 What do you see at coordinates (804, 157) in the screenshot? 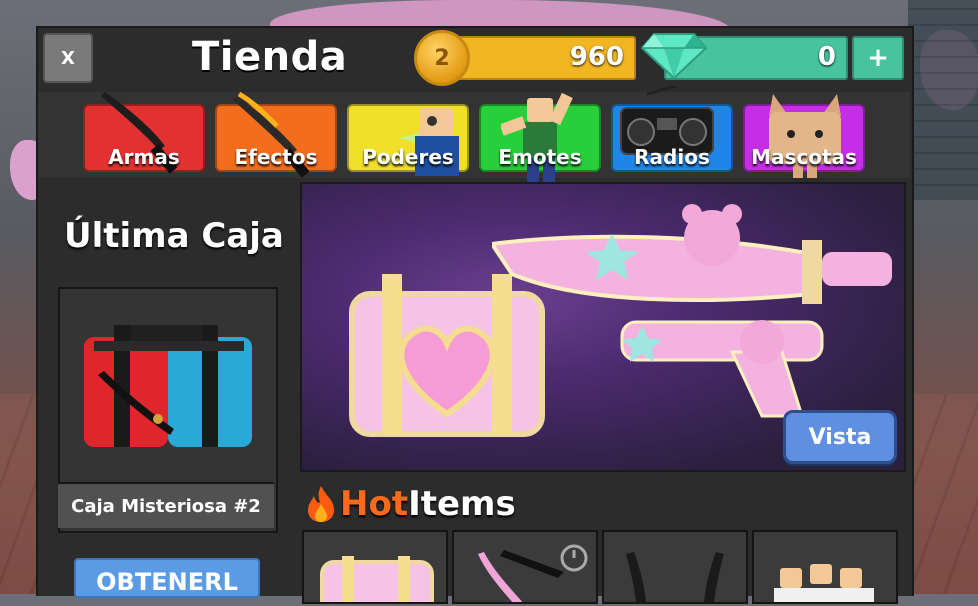
I see `category-label: Mascotas` at bounding box center [804, 157].